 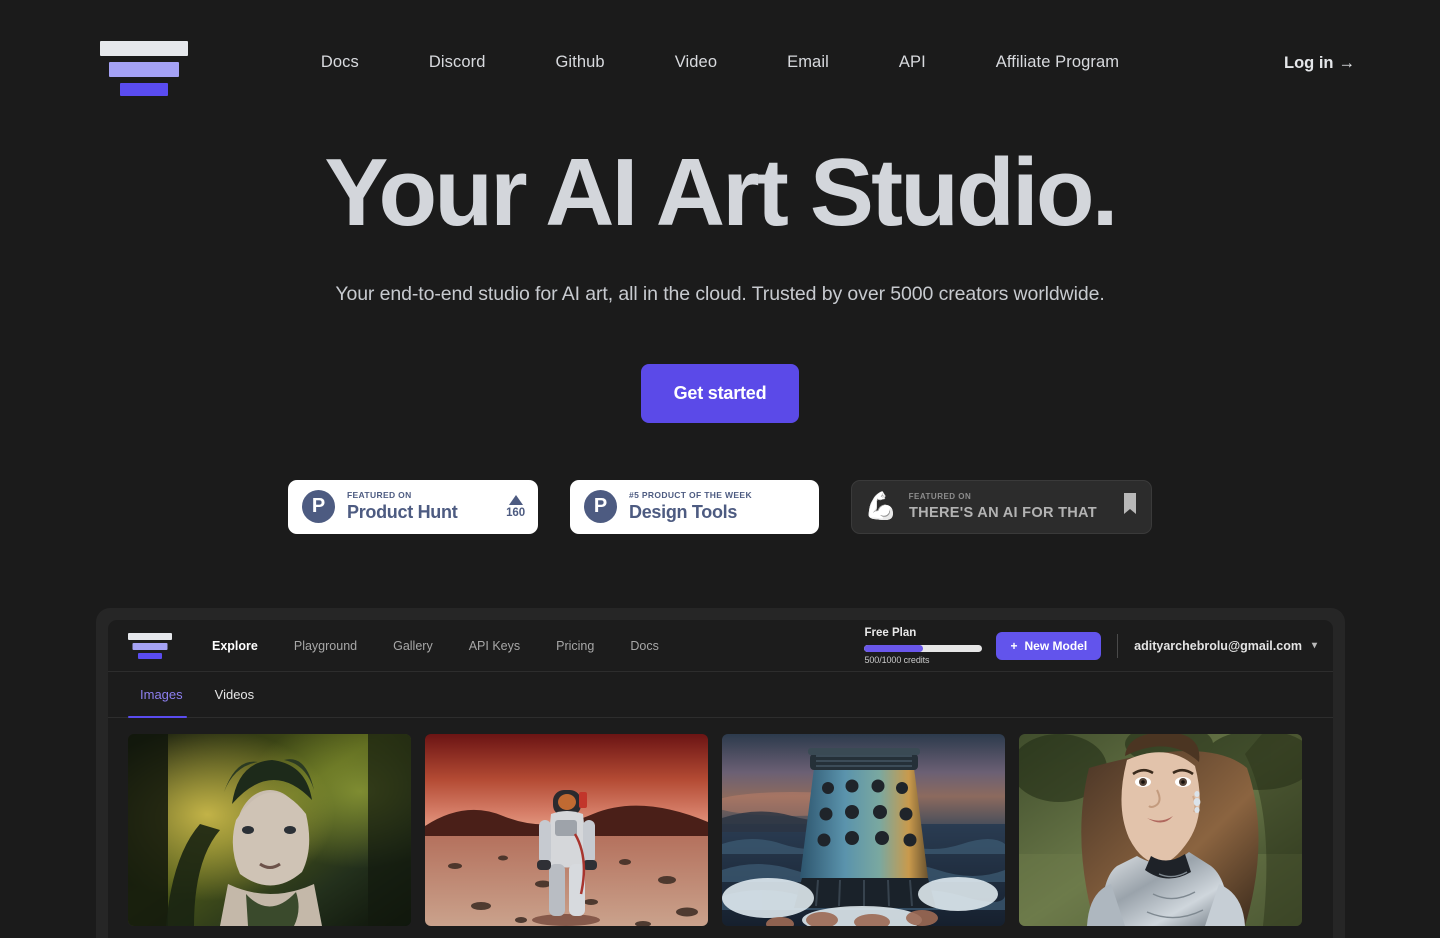 What do you see at coordinates (808, 62) in the screenshot?
I see `nav-item-email: Email` at bounding box center [808, 62].